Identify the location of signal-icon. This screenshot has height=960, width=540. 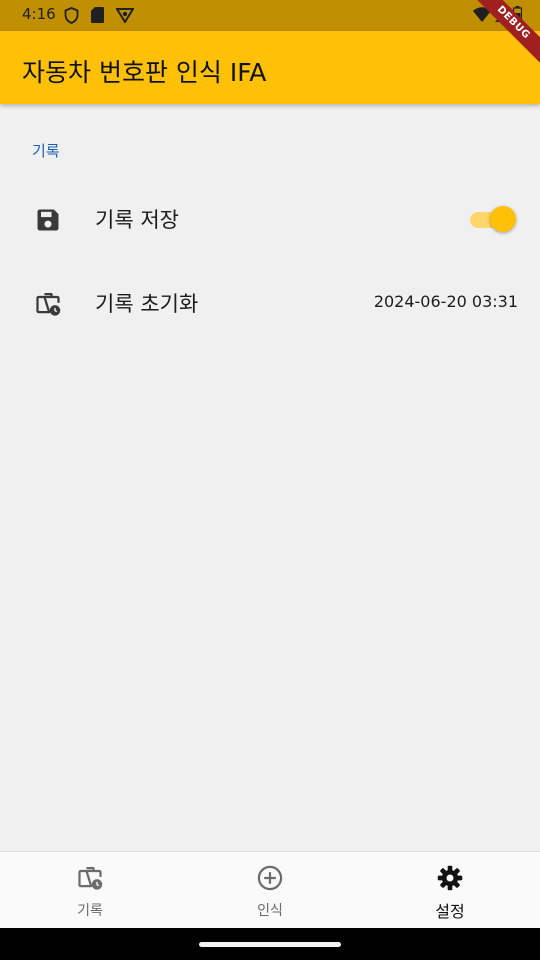
(502, 14).